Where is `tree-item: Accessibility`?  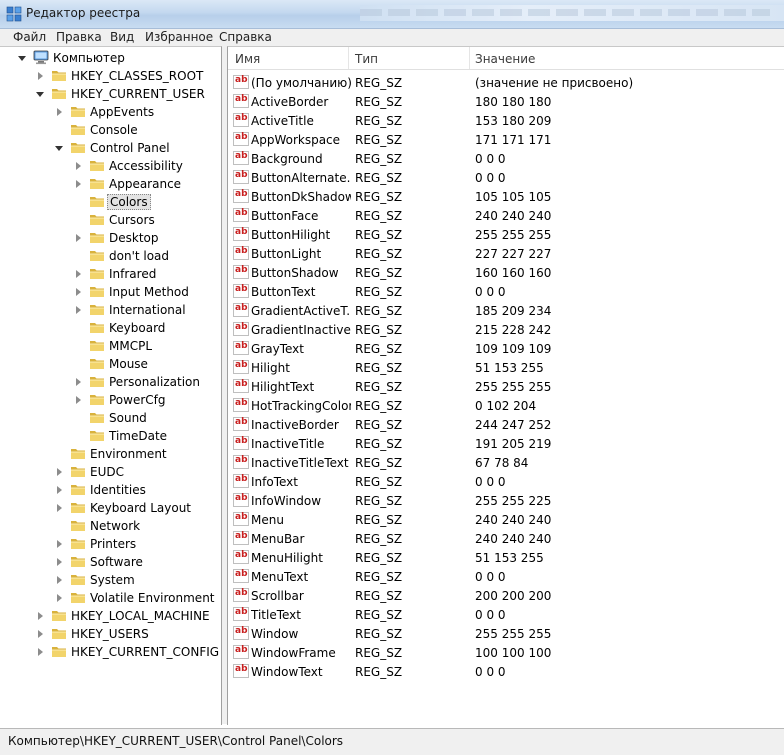 tree-item: Accessibility is located at coordinates (110, 166).